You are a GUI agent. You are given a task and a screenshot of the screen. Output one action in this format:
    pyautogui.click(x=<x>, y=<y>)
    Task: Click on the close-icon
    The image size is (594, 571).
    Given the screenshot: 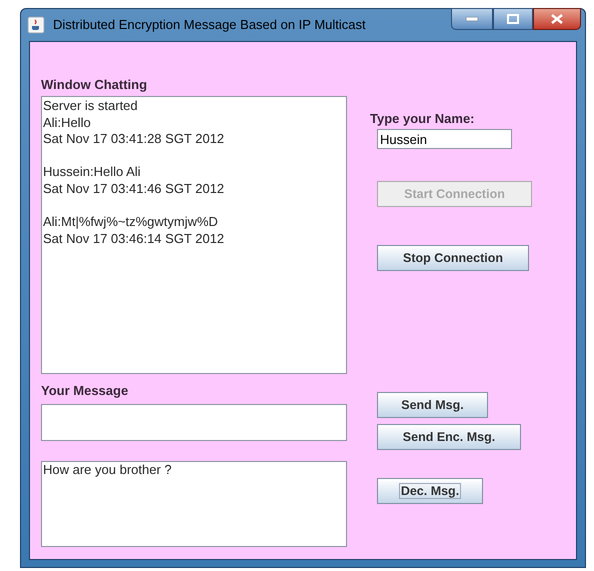 What is the action you would take?
    pyautogui.click(x=557, y=19)
    